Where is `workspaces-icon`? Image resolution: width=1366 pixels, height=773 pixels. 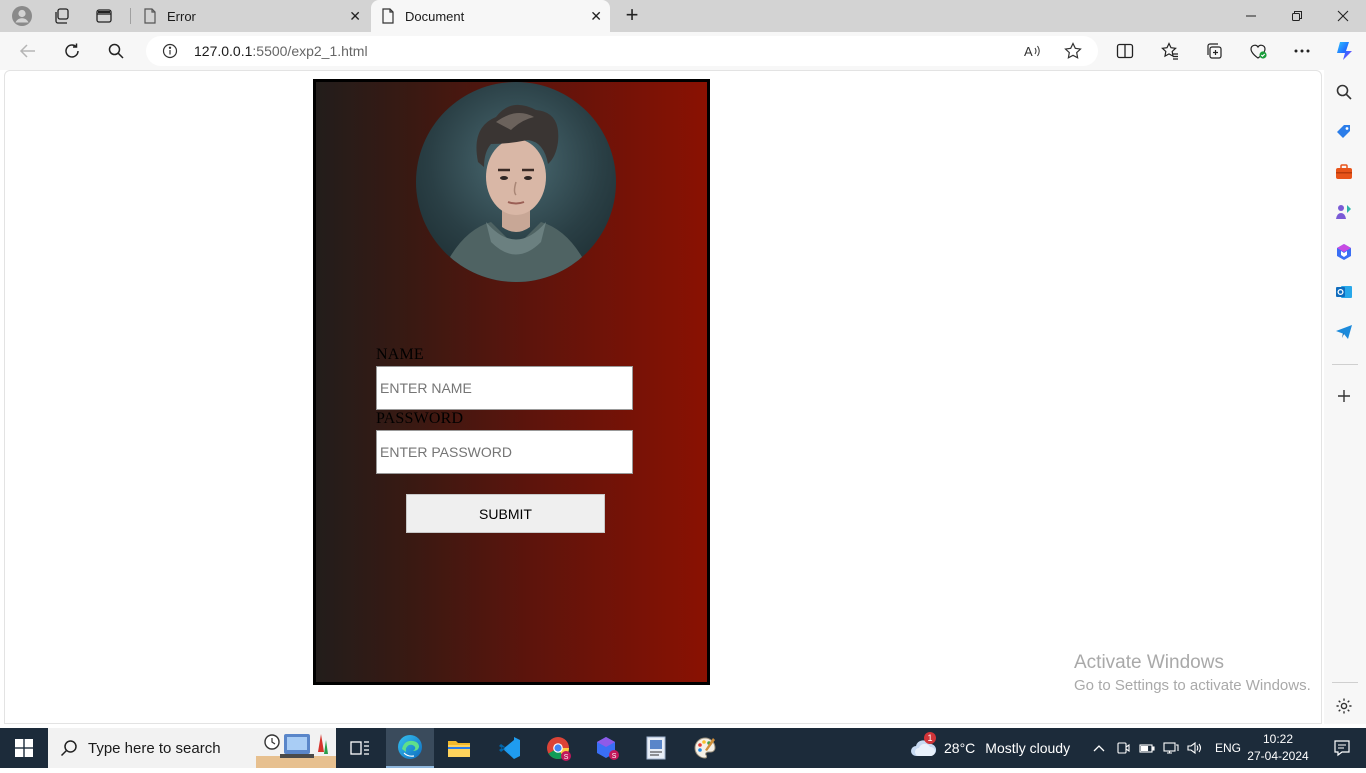
workspaces-icon is located at coordinates (62, 16).